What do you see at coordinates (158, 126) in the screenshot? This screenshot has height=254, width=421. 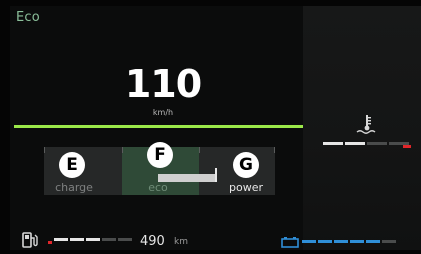 I see `eco-accent-line` at bounding box center [158, 126].